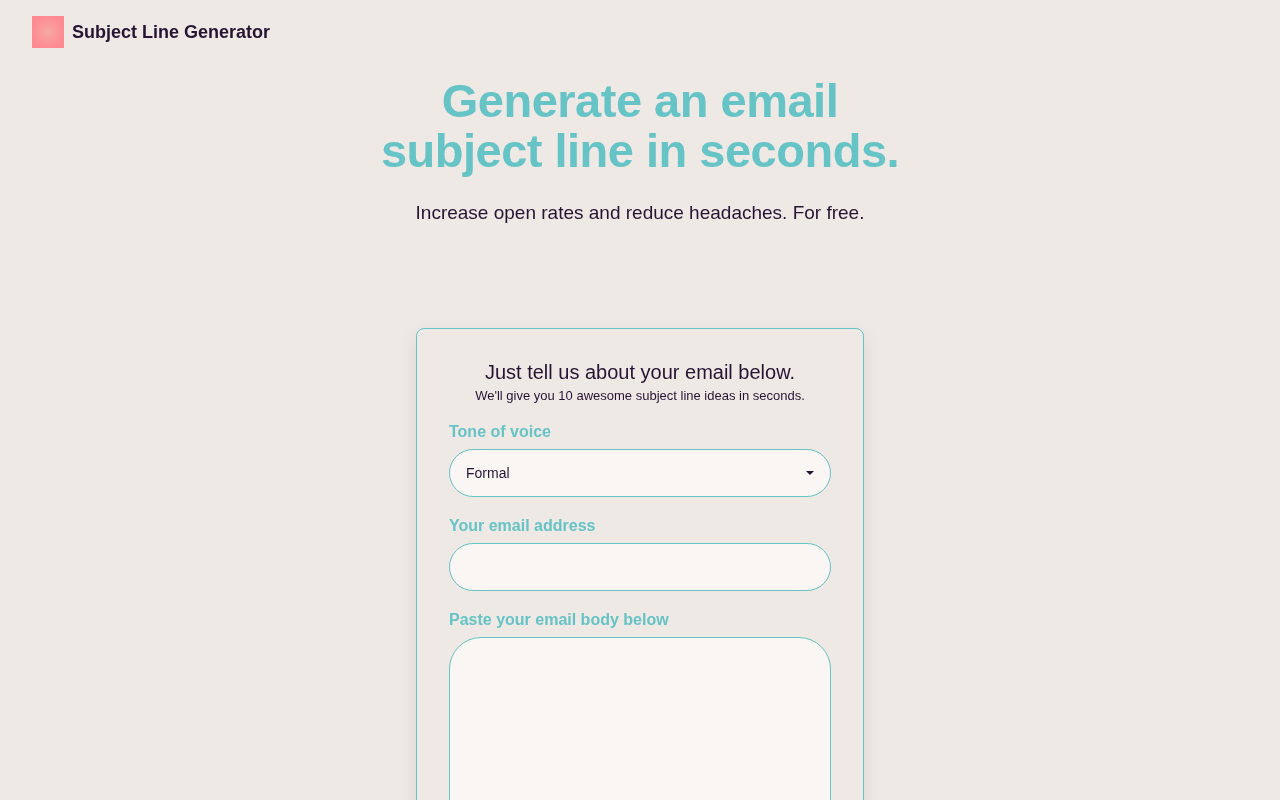 The height and width of the screenshot is (800, 1280). I want to click on field-label: Your email address, so click(523, 526).